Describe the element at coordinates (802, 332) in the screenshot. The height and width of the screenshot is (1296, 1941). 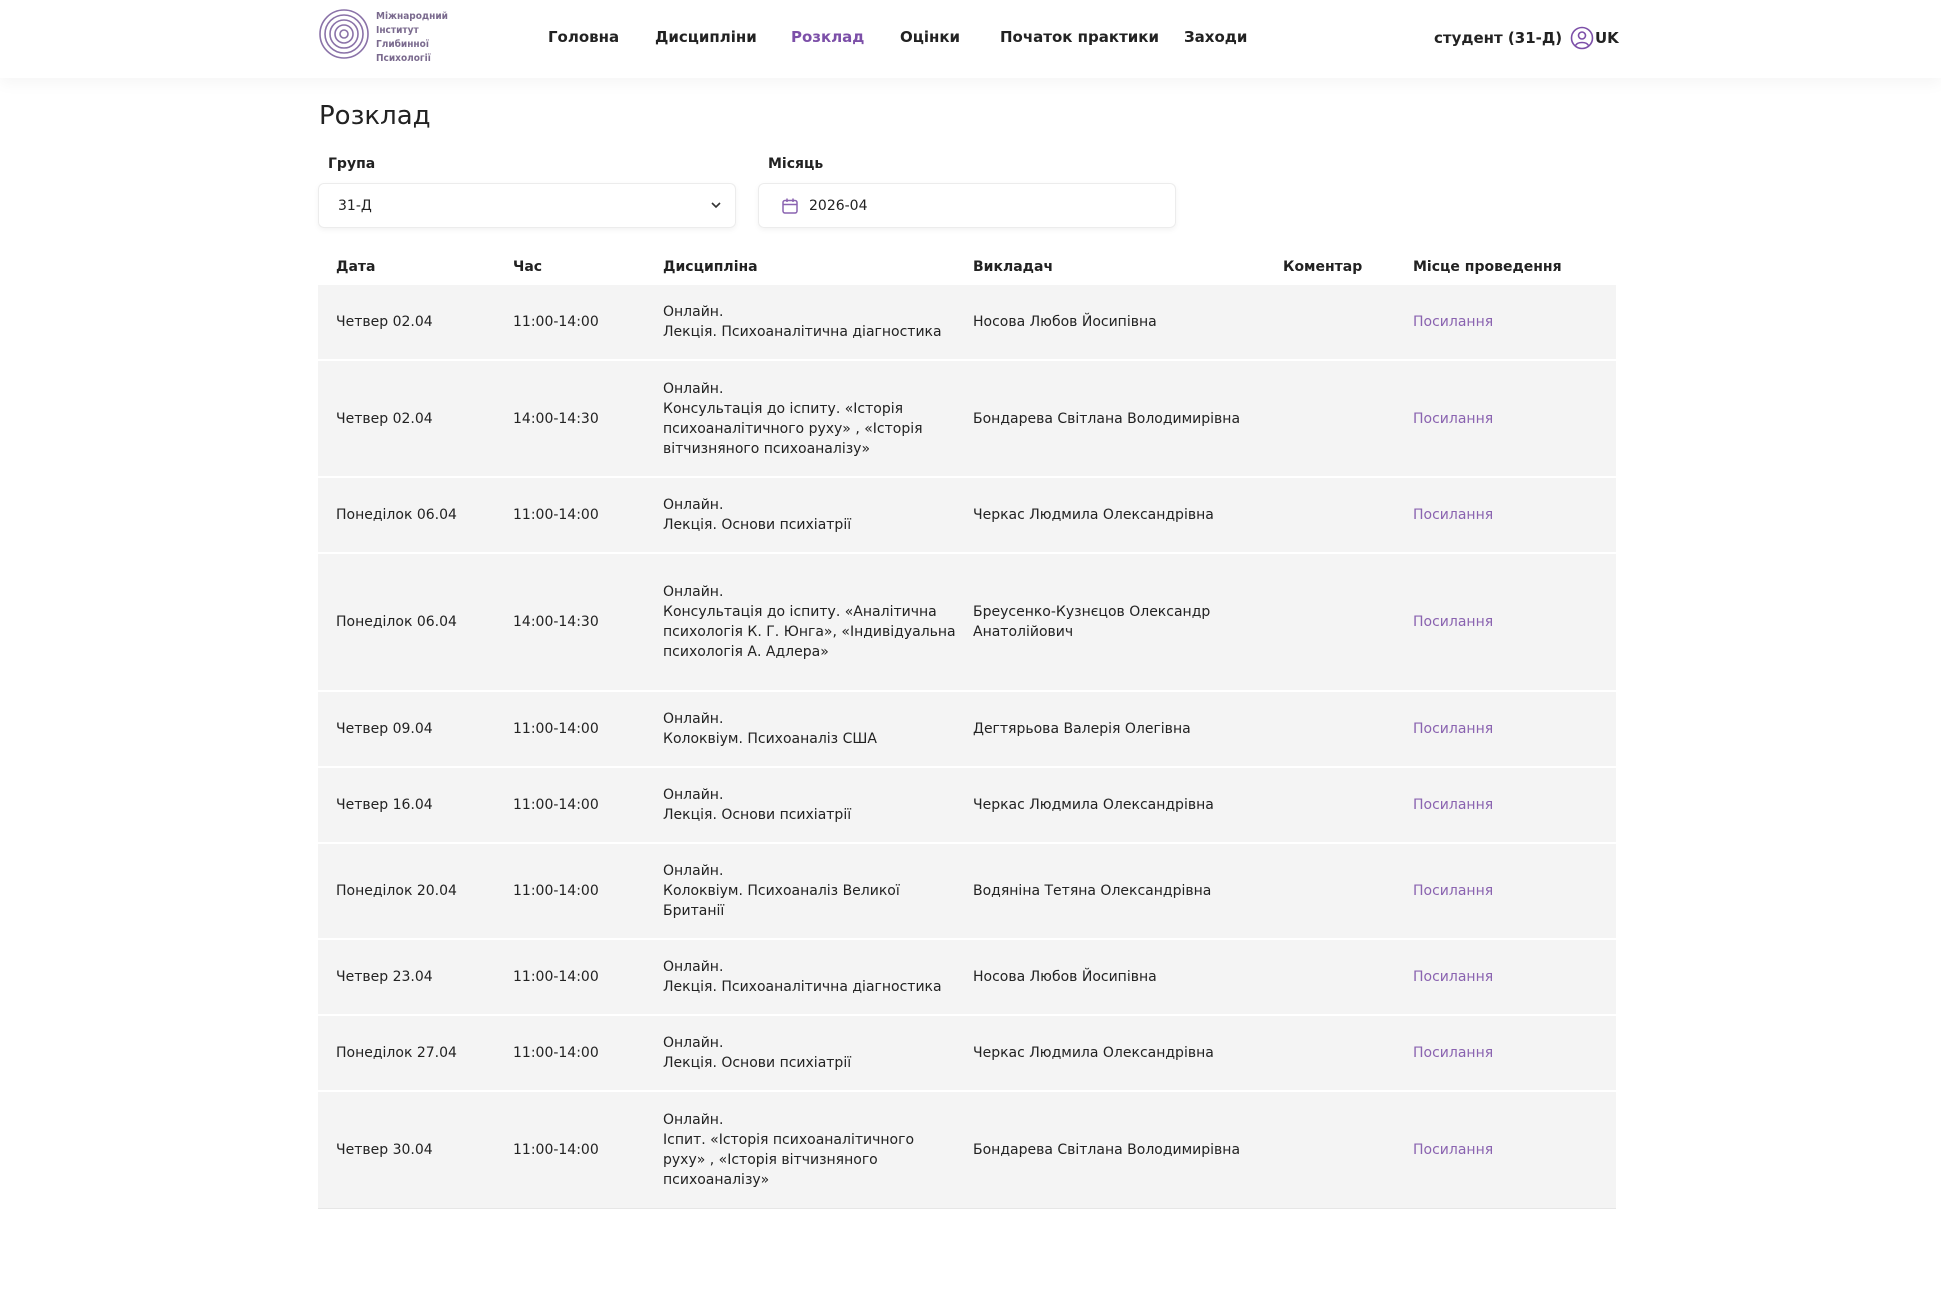
I see `discipline-title: Лекція. Психоаналітична діагностика` at that location.